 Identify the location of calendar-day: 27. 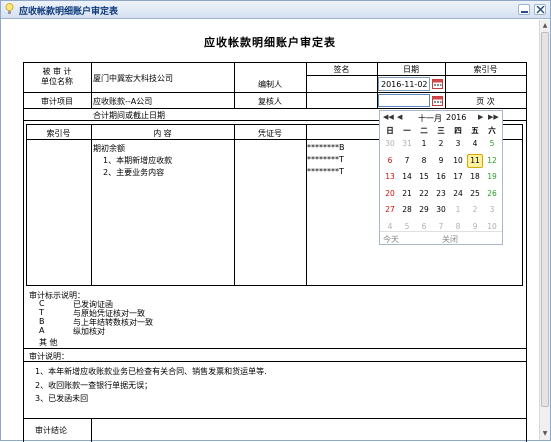
(390, 210).